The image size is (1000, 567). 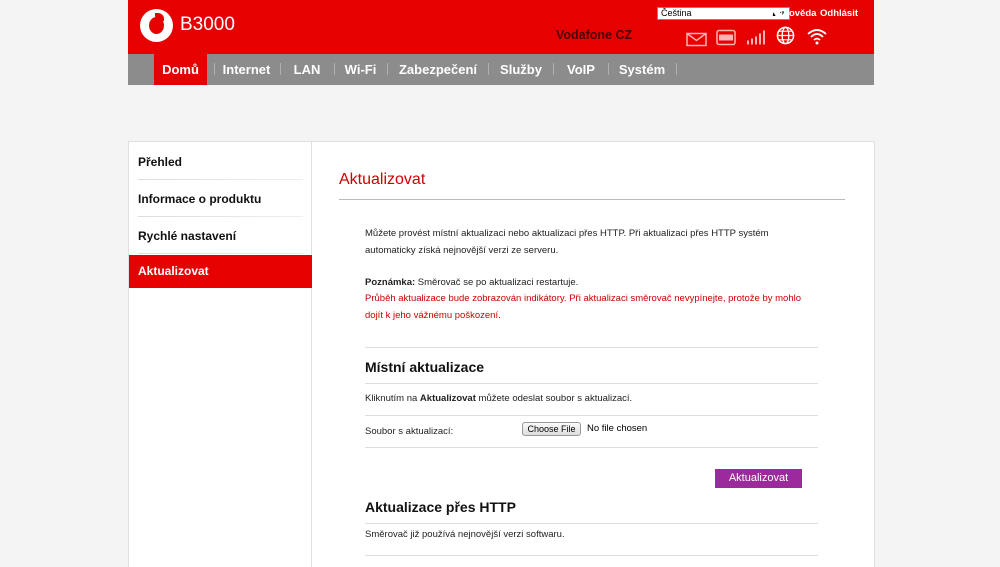 What do you see at coordinates (307, 69) in the screenshot?
I see `nav-lan: LAN` at bounding box center [307, 69].